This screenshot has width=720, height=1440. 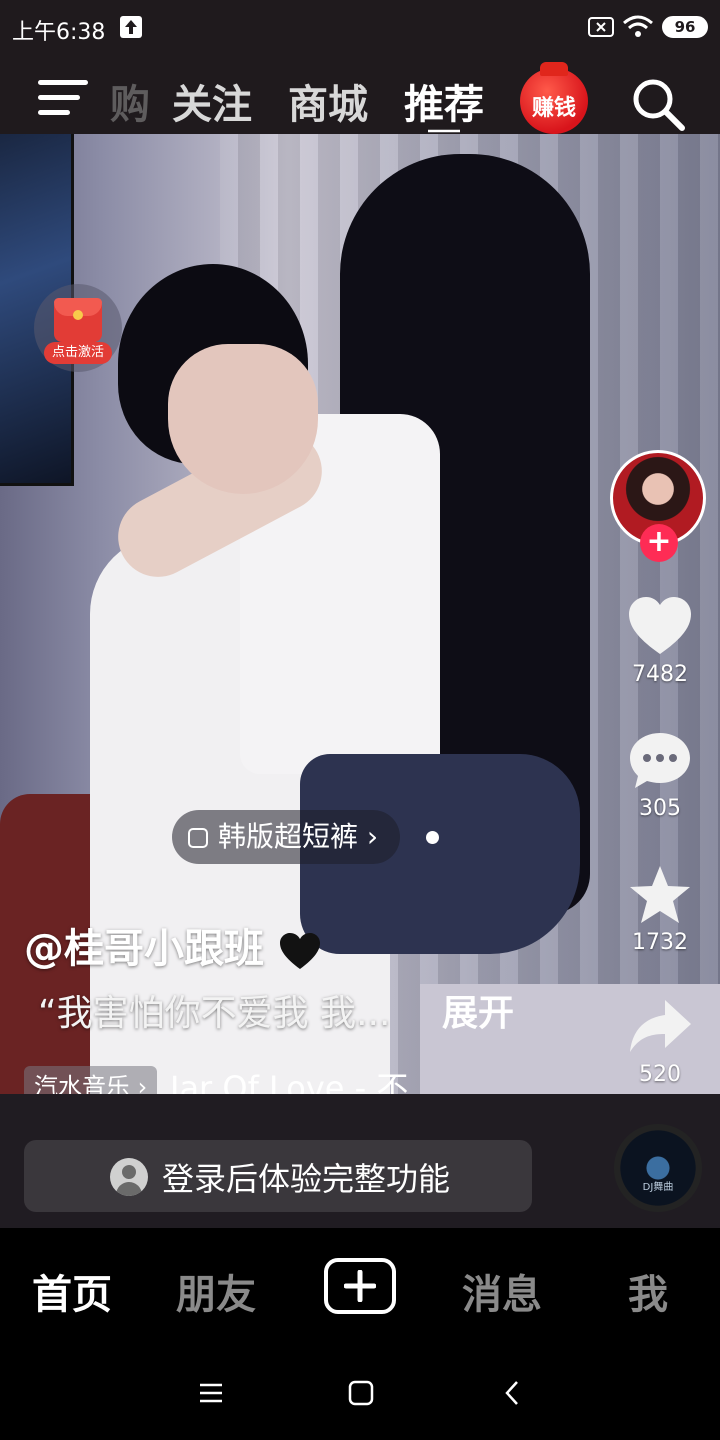 I want to click on tab-home: 首页, so click(x=72, y=1291).